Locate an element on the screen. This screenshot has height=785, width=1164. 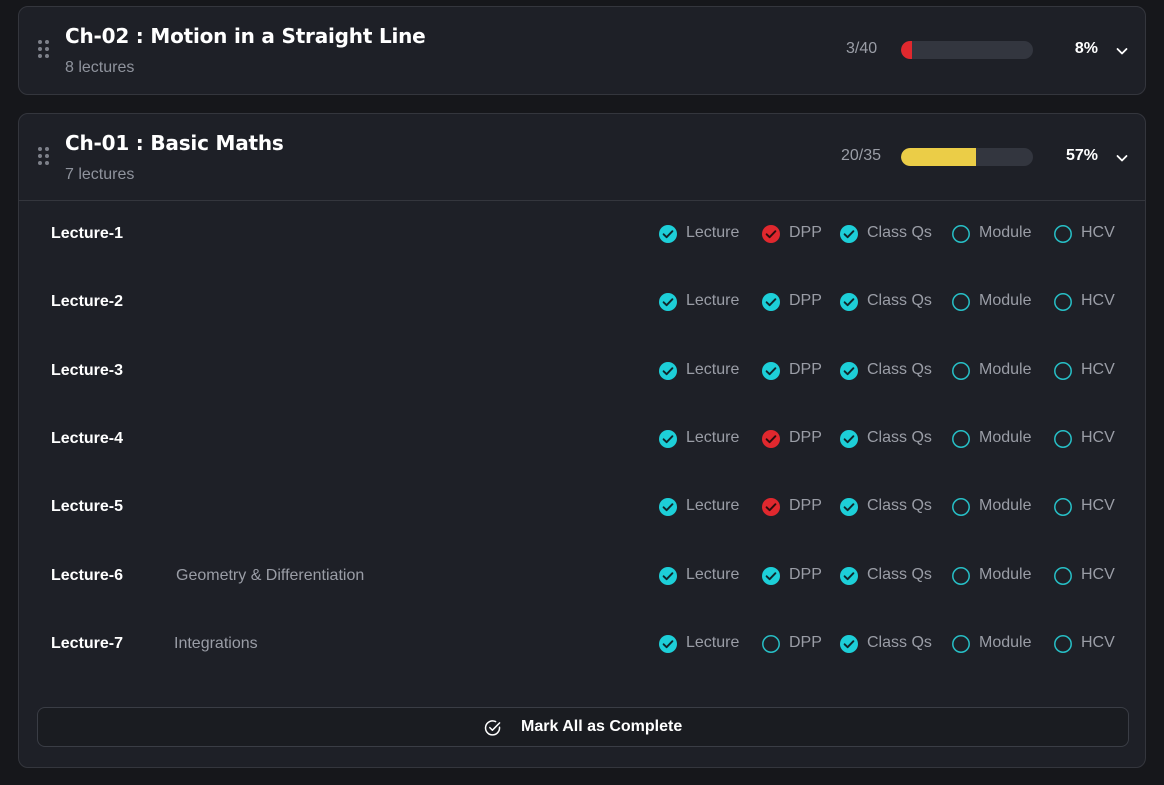
chapter-progress-percent: 57% is located at coordinates (1081, 155).